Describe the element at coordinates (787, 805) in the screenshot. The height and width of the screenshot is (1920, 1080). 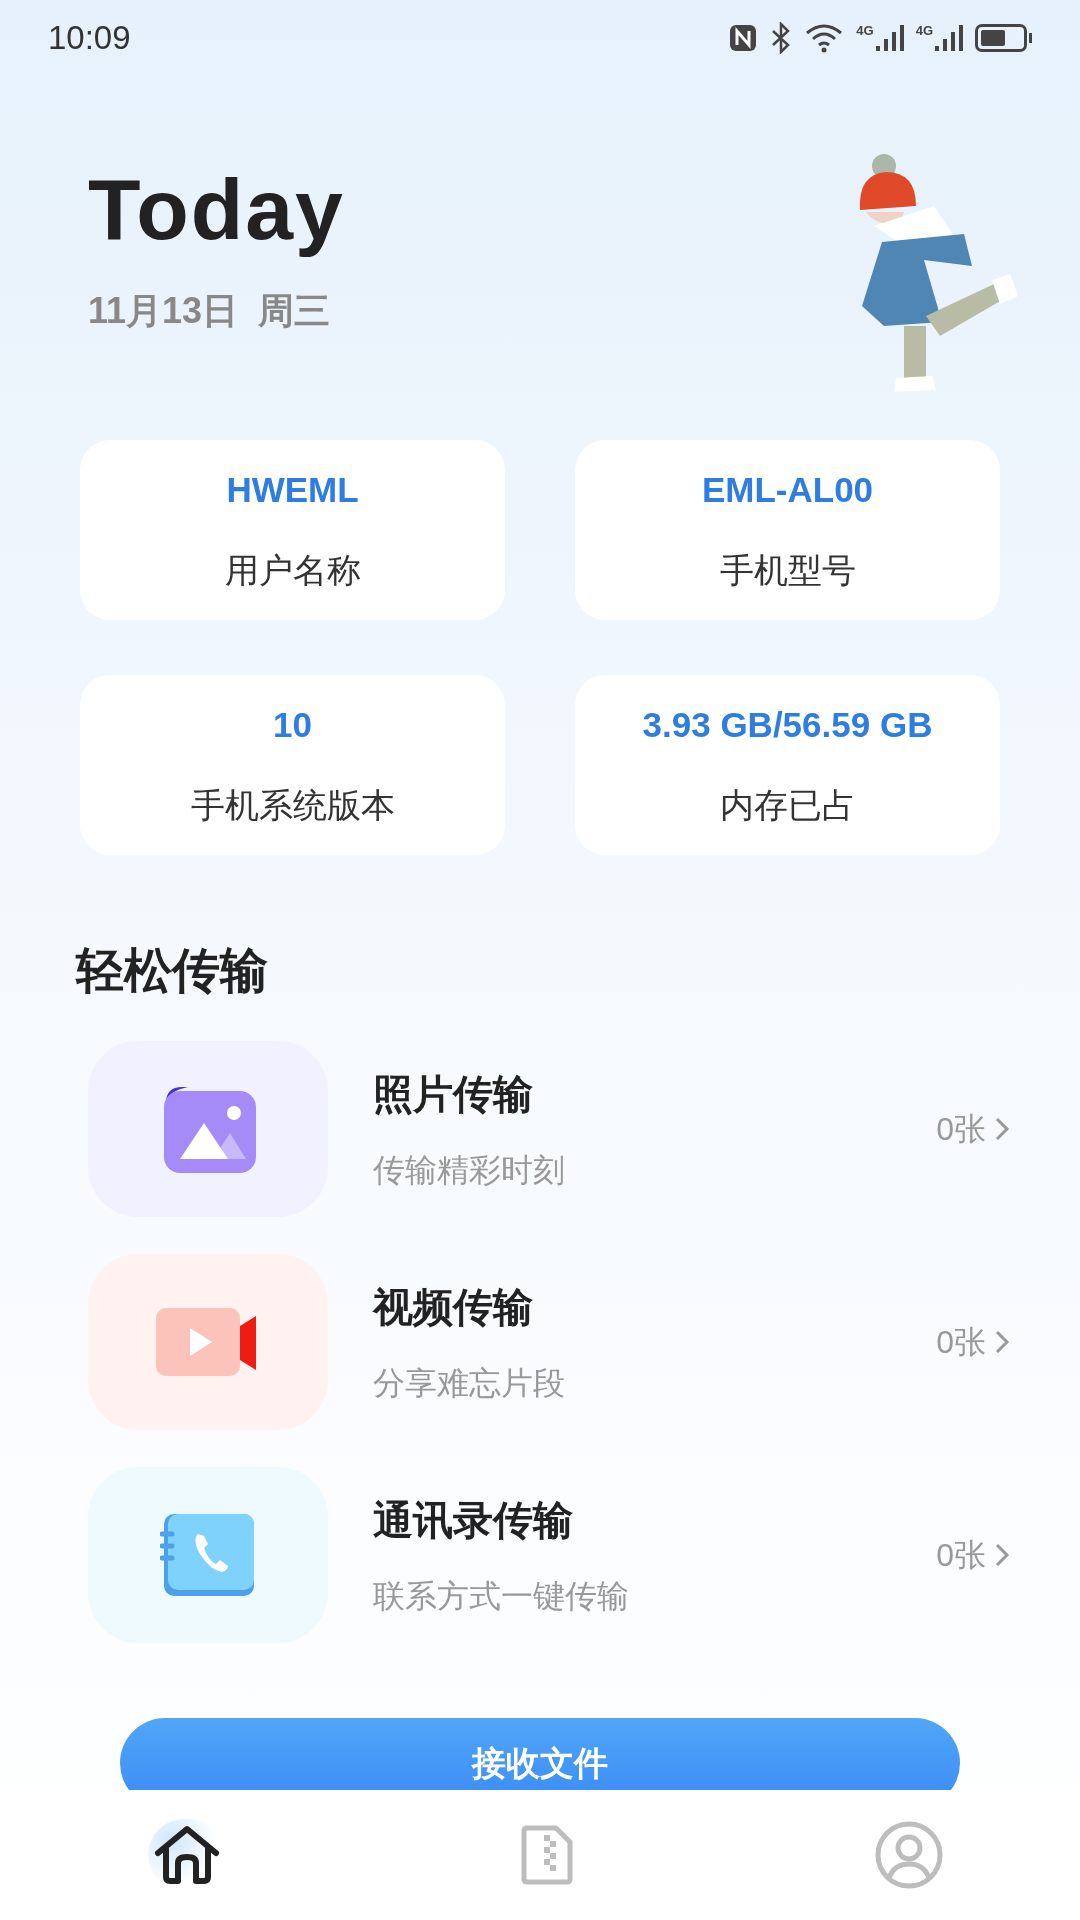
I see `info-label: 内存已占` at that location.